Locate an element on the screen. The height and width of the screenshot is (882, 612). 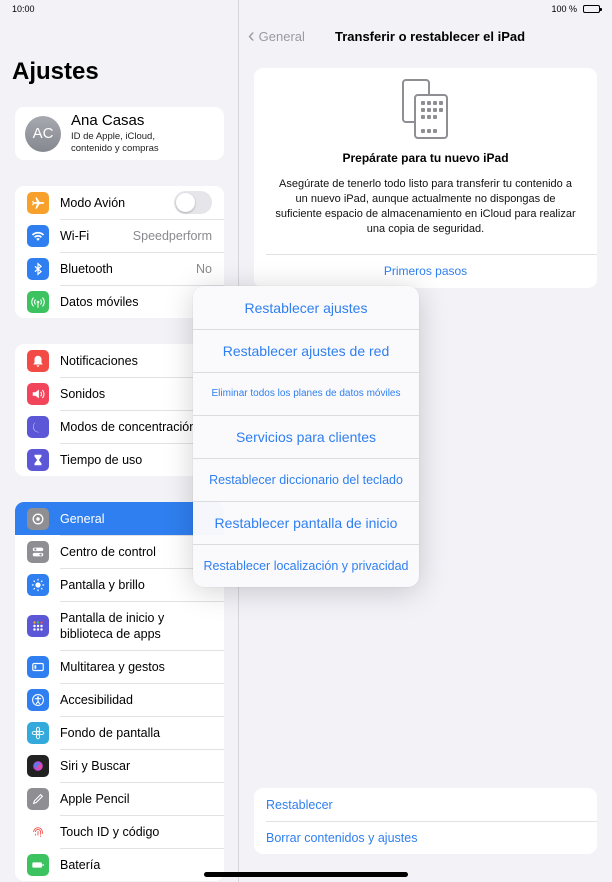
sidebar-item-label: Apple Pencil is located at coordinates (142, 799).